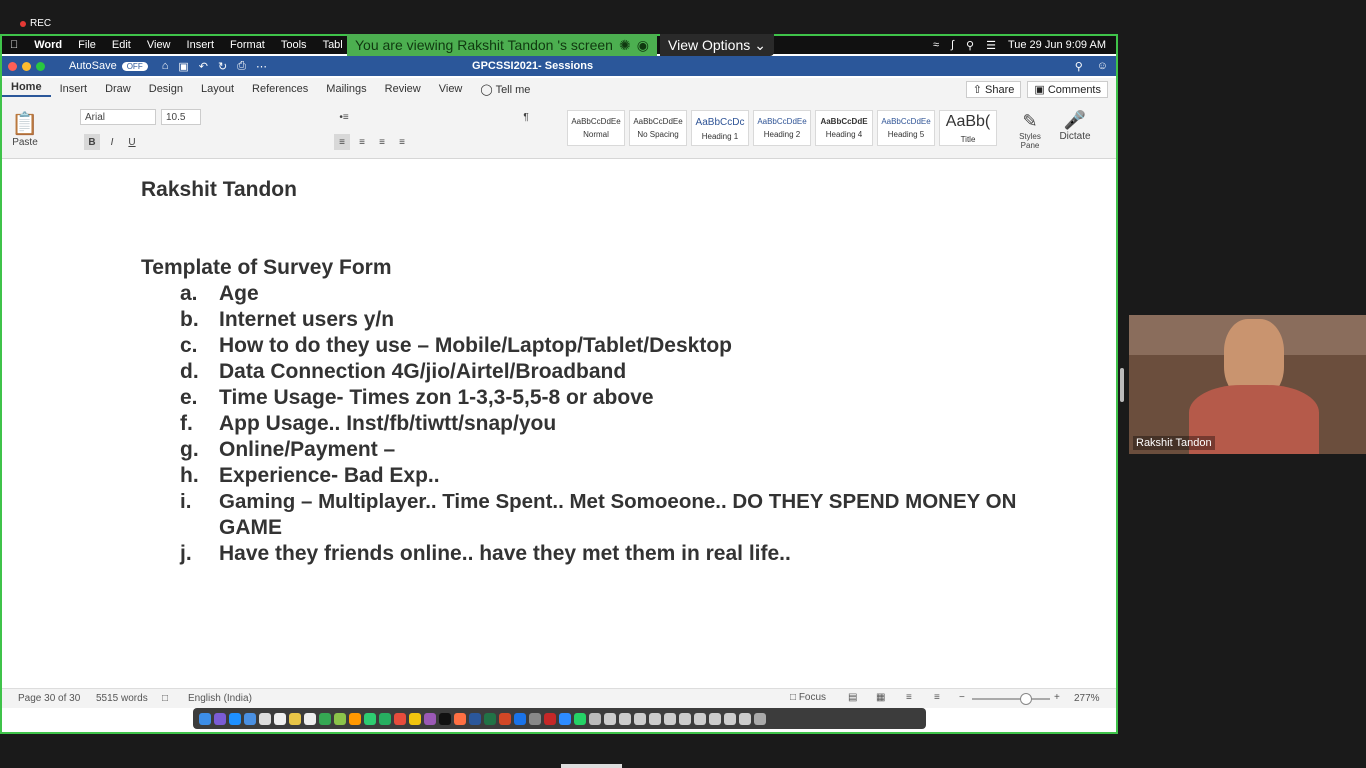 Image resolution: width=1366 pixels, height=768 pixels. What do you see at coordinates (342, 142) in the screenshot?
I see `align-left-icon: ≡` at bounding box center [342, 142].